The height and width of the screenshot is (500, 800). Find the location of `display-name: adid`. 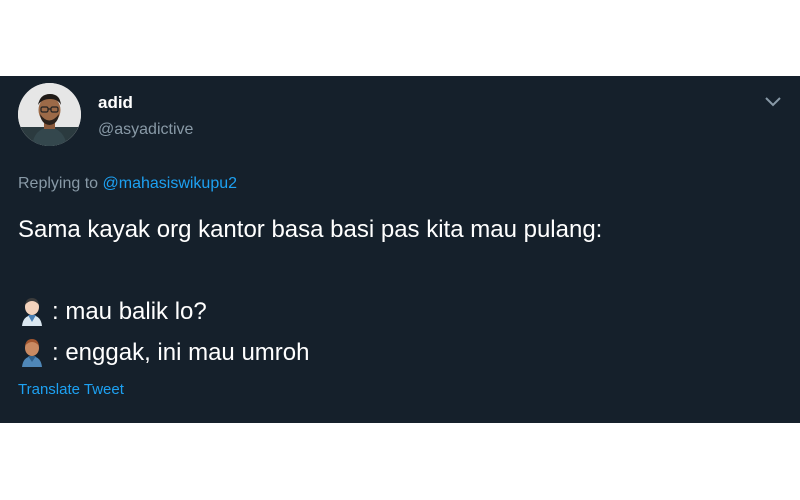

display-name: adid is located at coordinates (115, 103).